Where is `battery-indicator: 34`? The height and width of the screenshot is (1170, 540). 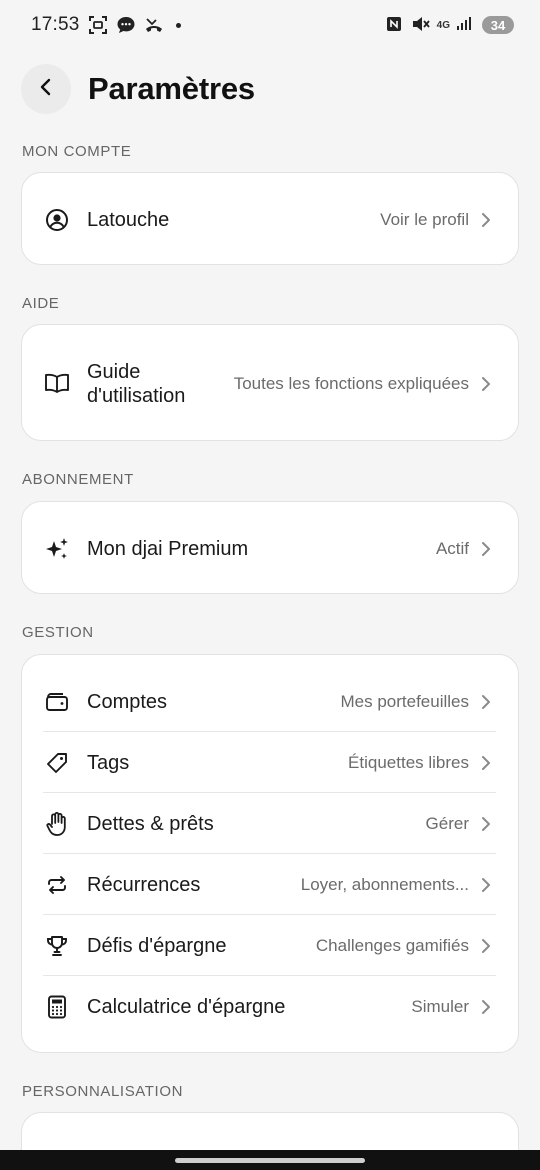
battery-indicator: 34 is located at coordinates (498, 25).